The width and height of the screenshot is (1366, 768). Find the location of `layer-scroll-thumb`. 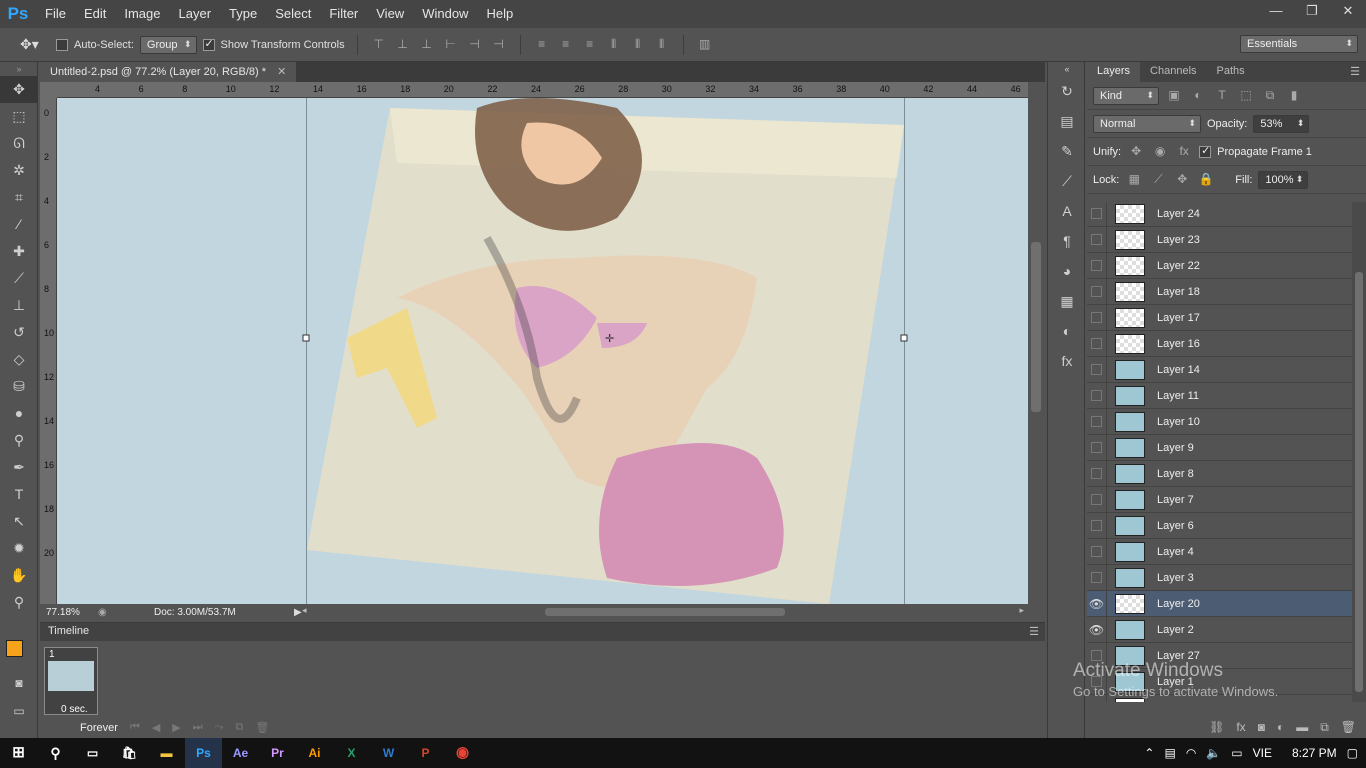

layer-scroll-thumb is located at coordinates (1359, 482).